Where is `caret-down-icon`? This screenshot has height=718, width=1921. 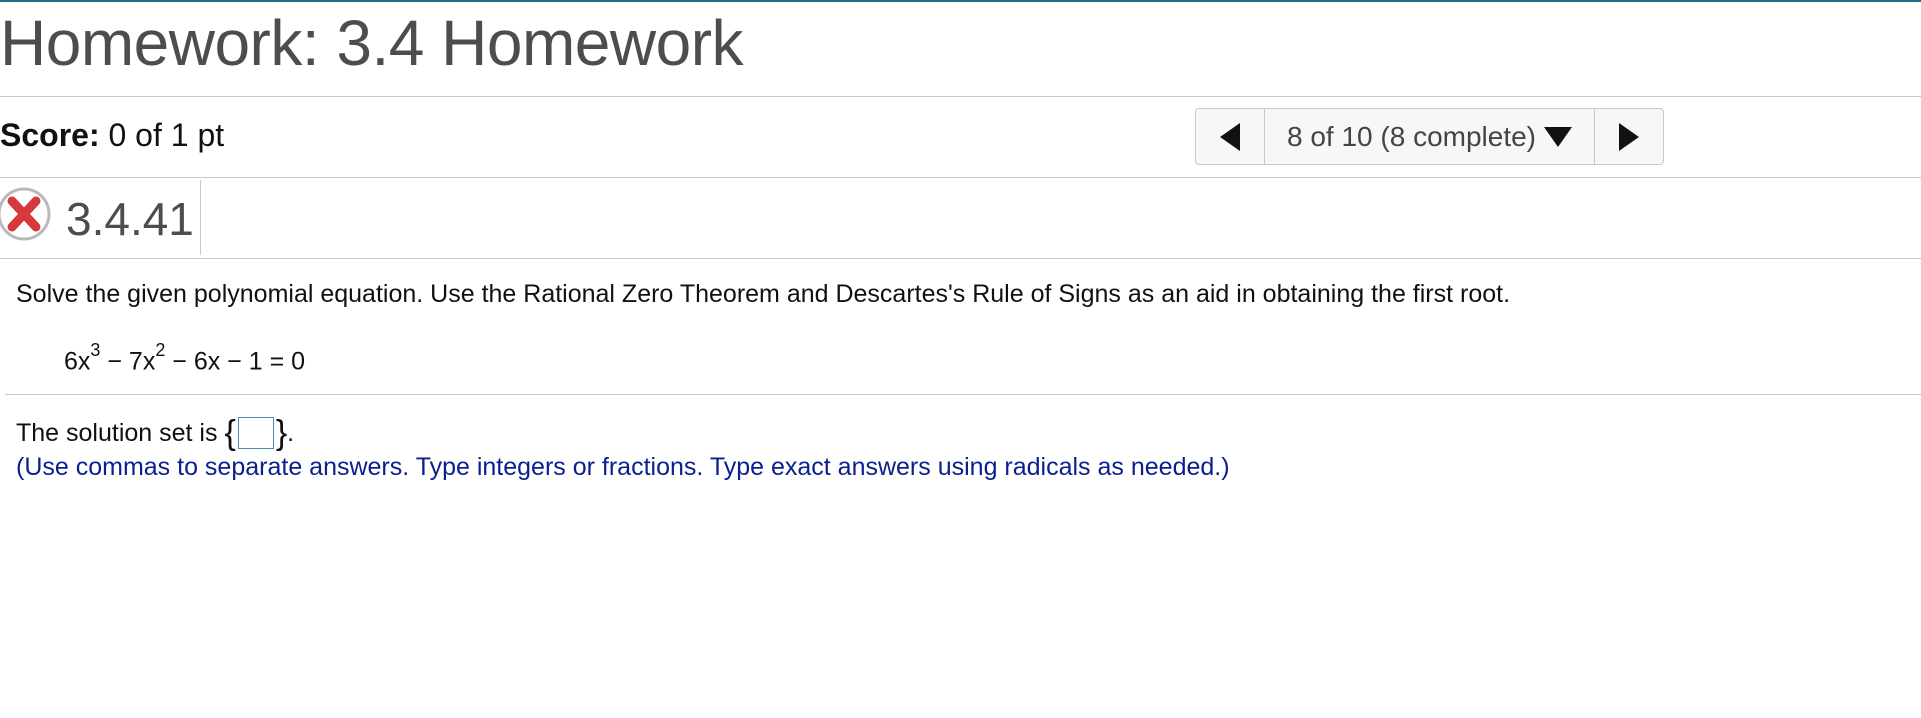 caret-down-icon is located at coordinates (1558, 136).